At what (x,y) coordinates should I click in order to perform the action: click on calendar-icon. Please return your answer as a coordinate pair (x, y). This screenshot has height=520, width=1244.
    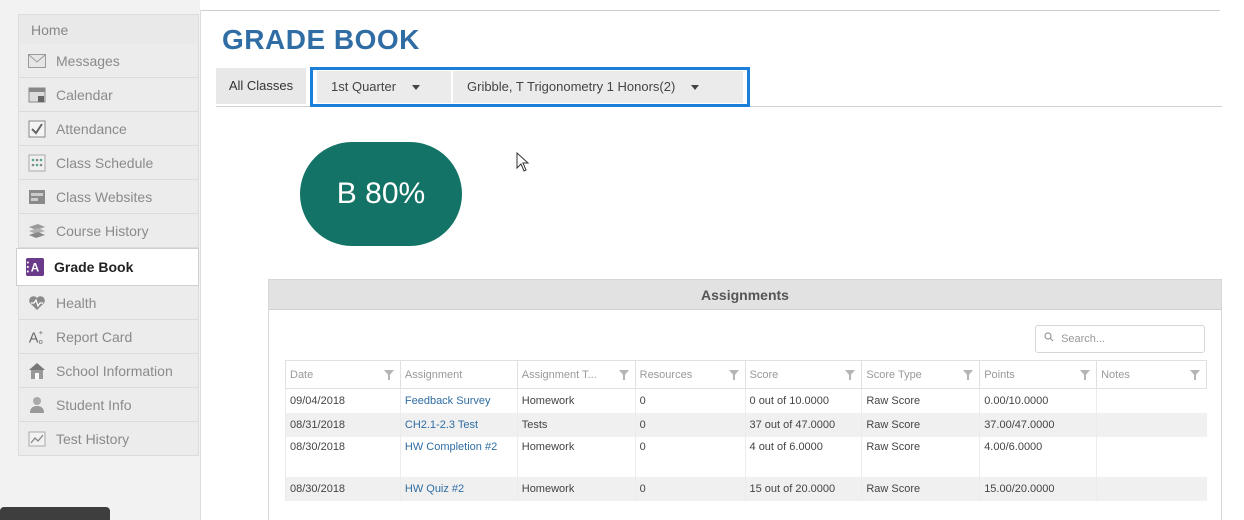
    Looking at the image, I should click on (37, 95).